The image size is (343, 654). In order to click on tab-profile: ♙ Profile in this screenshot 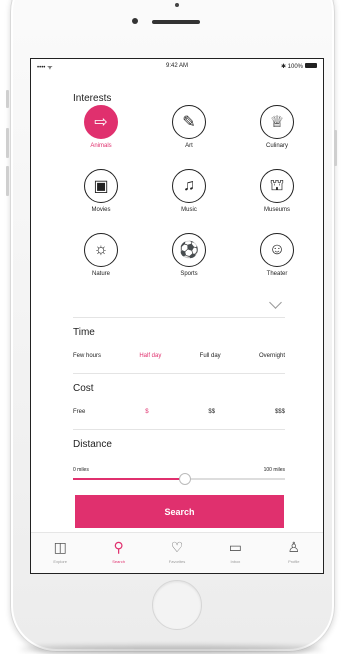, I will do `click(294, 553)`.